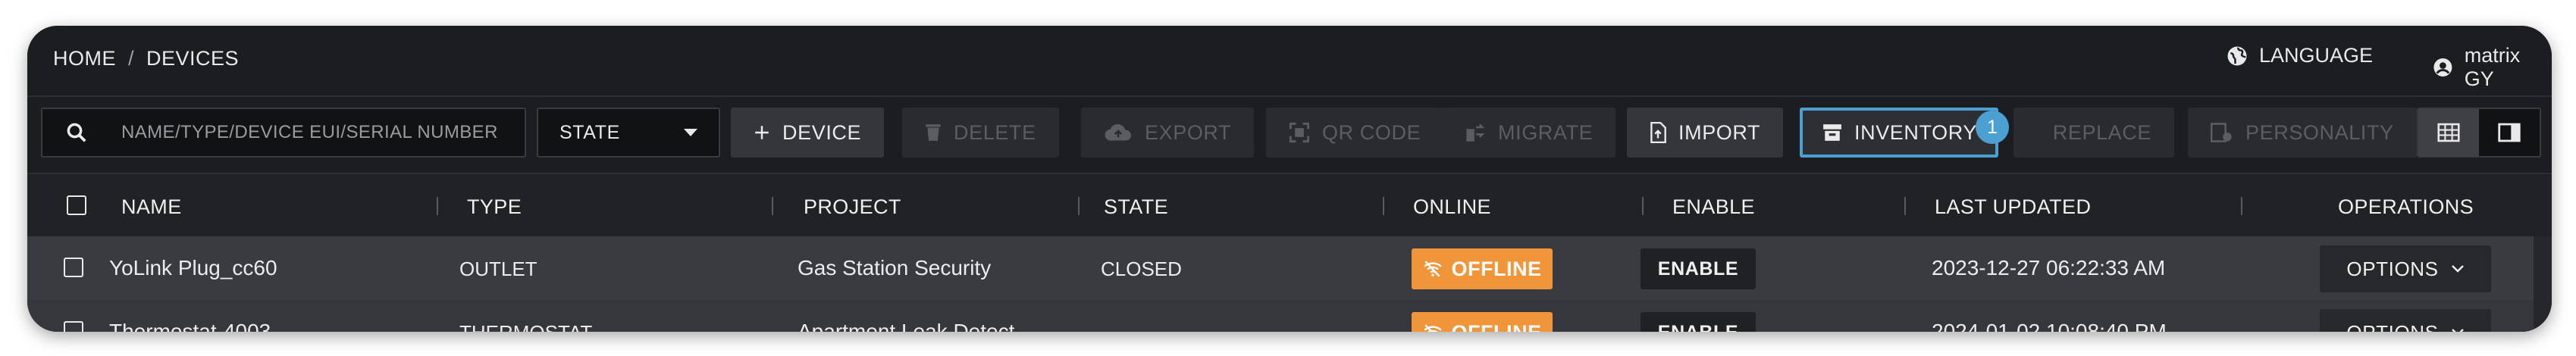  I want to click on device-project: Gas Station Security, so click(895, 267).